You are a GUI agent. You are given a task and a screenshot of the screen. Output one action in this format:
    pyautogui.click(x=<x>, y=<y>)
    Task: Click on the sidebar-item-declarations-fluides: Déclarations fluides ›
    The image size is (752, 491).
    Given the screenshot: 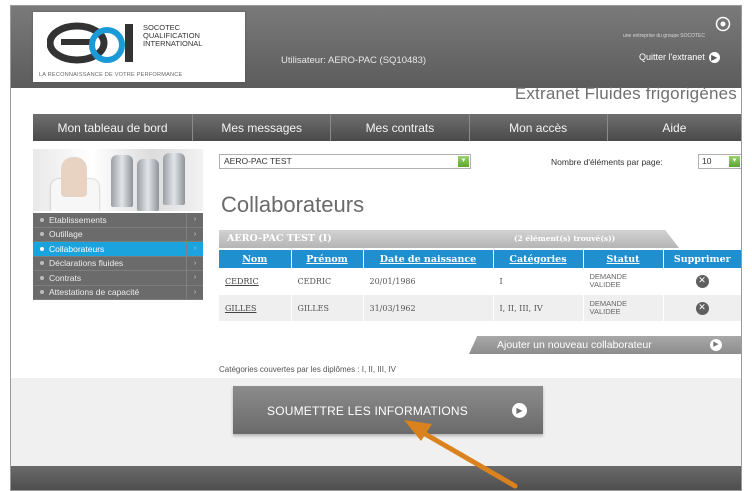 What is the action you would take?
    pyautogui.click(x=118, y=263)
    